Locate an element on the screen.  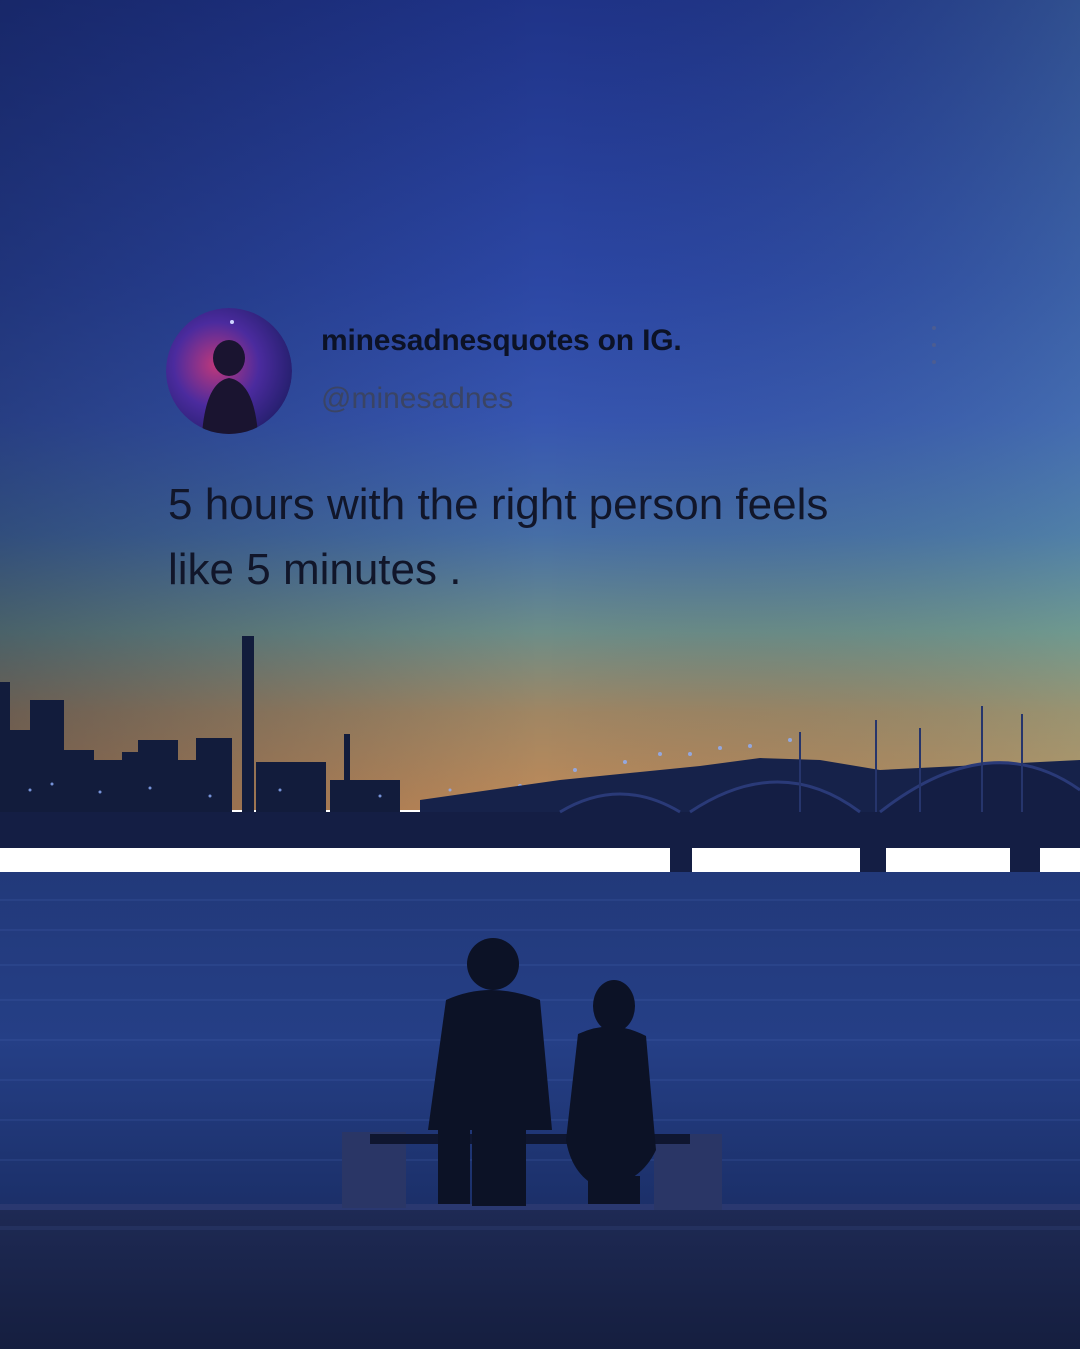
vertical-dots-icon is located at coordinates (934, 345).